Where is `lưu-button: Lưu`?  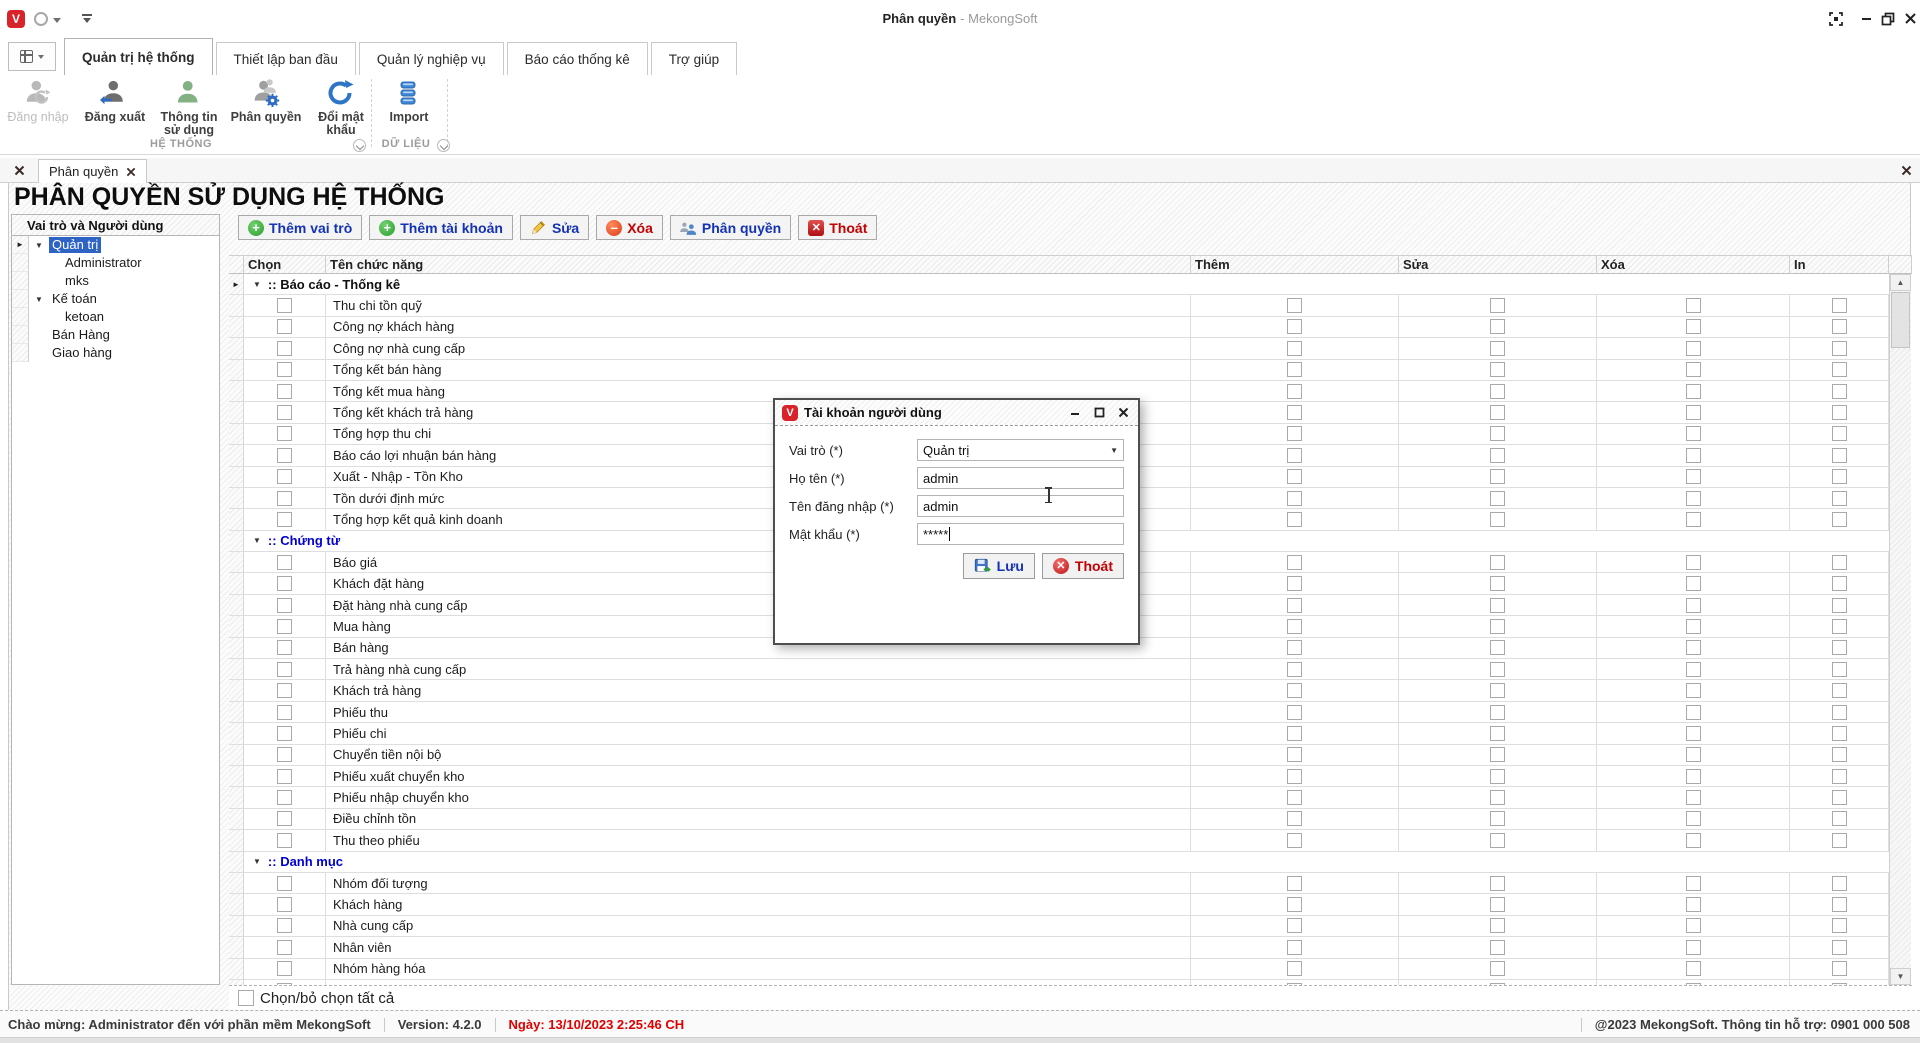 lưu-button: Lưu is located at coordinates (998, 566).